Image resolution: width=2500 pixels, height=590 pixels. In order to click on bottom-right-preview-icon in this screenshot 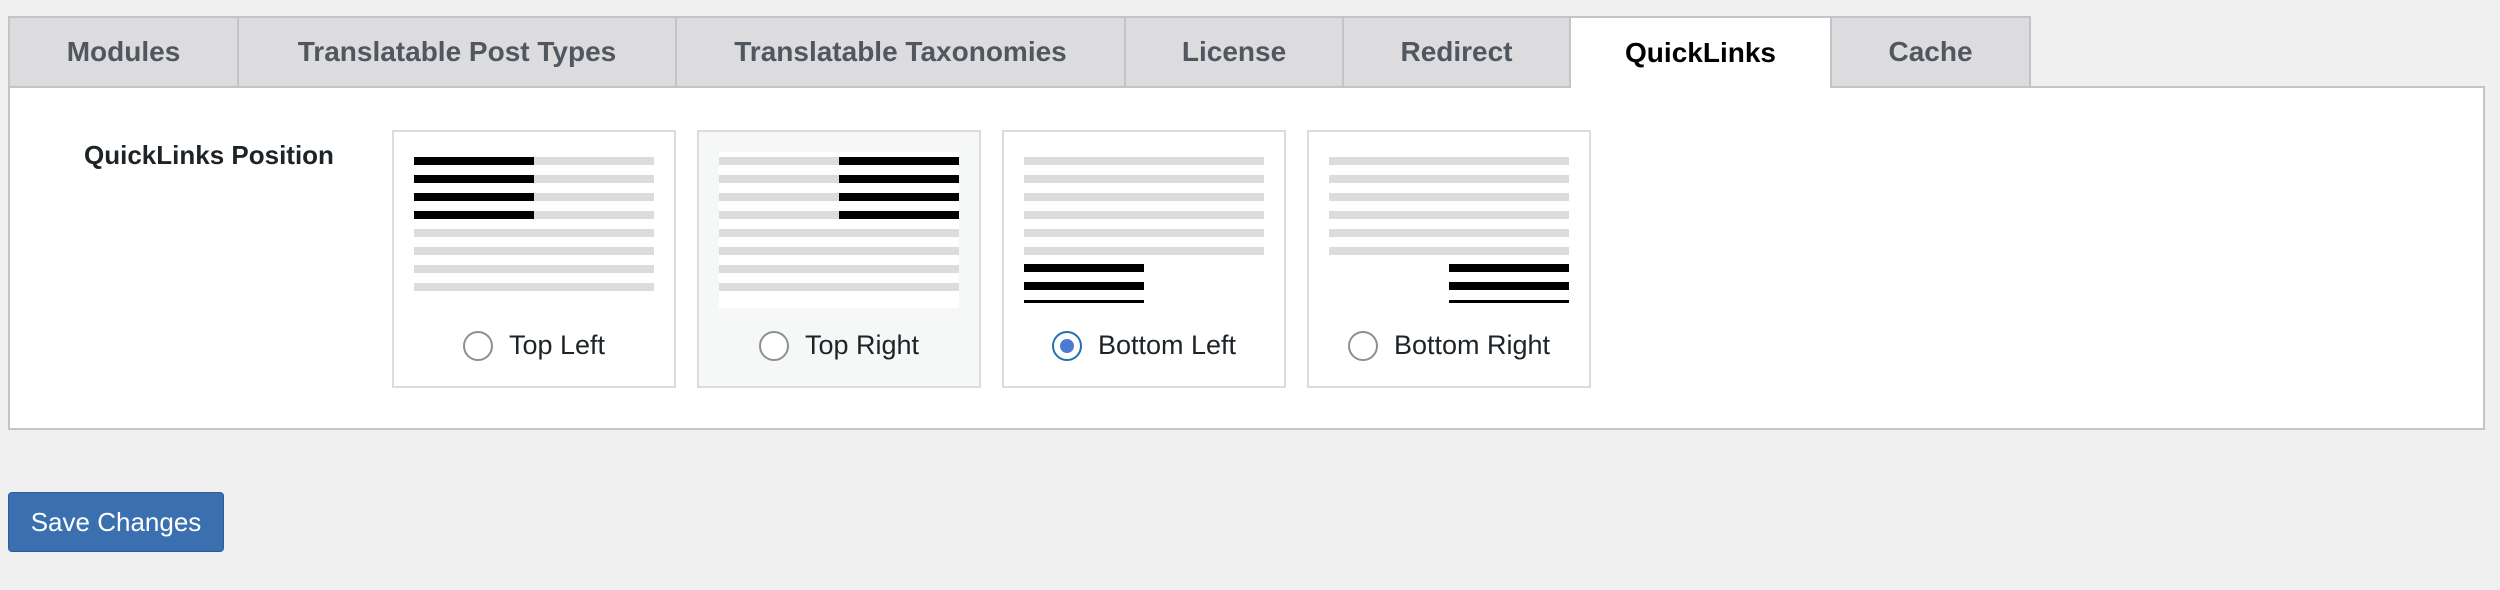, I will do `click(1449, 230)`.